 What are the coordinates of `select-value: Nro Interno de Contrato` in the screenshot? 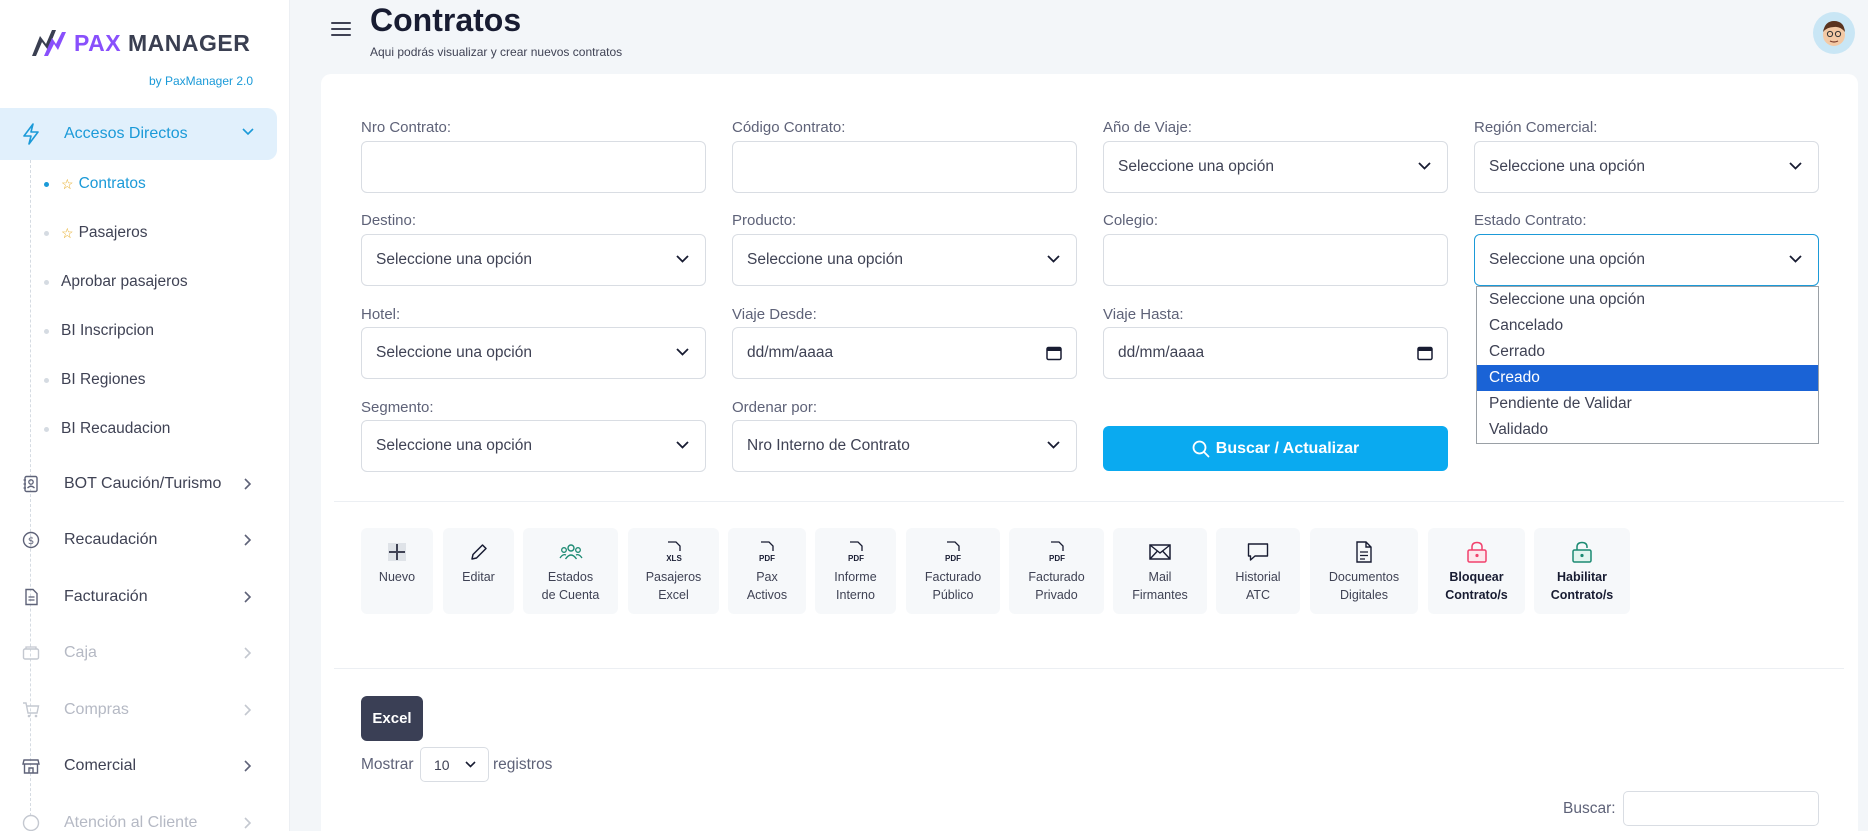 It's located at (828, 445).